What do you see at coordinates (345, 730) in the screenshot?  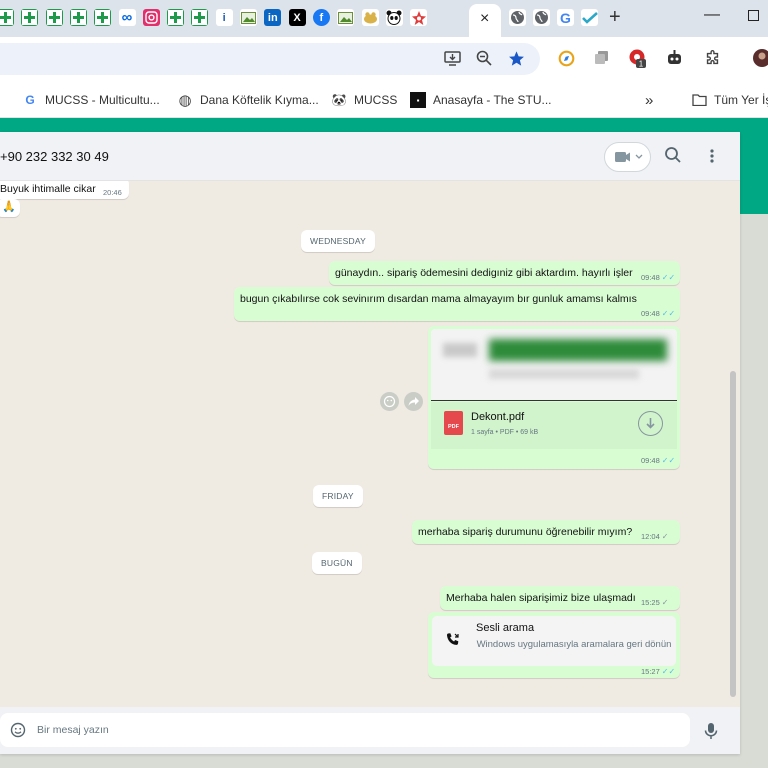 I see `message-input: Bir mesaj yazın` at bounding box center [345, 730].